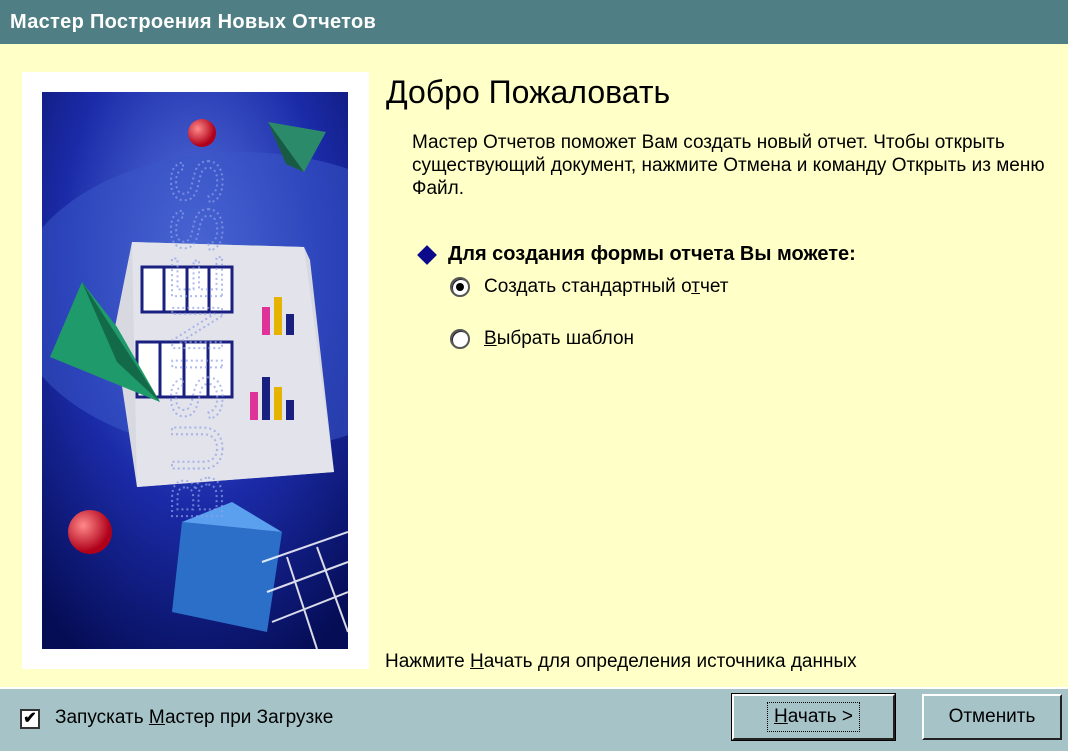 The width and height of the screenshot is (1068, 751). What do you see at coordinates (670, 661) in the screenshot?
I see `footer-hint-part2: ачать для определения источника данных` at bounding box center [670, 661].